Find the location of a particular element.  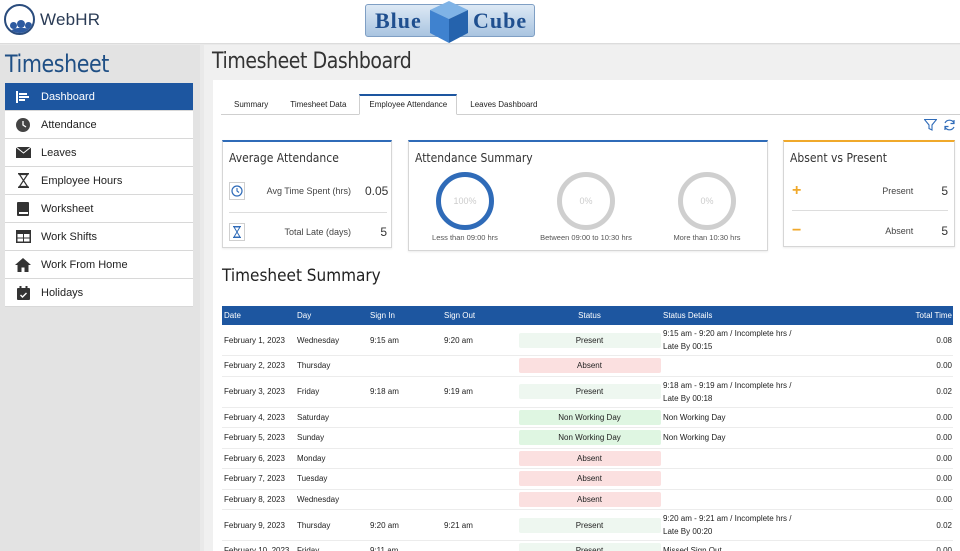

sidebar-item-attendance: Attendance is located at coordinates (99, 125).